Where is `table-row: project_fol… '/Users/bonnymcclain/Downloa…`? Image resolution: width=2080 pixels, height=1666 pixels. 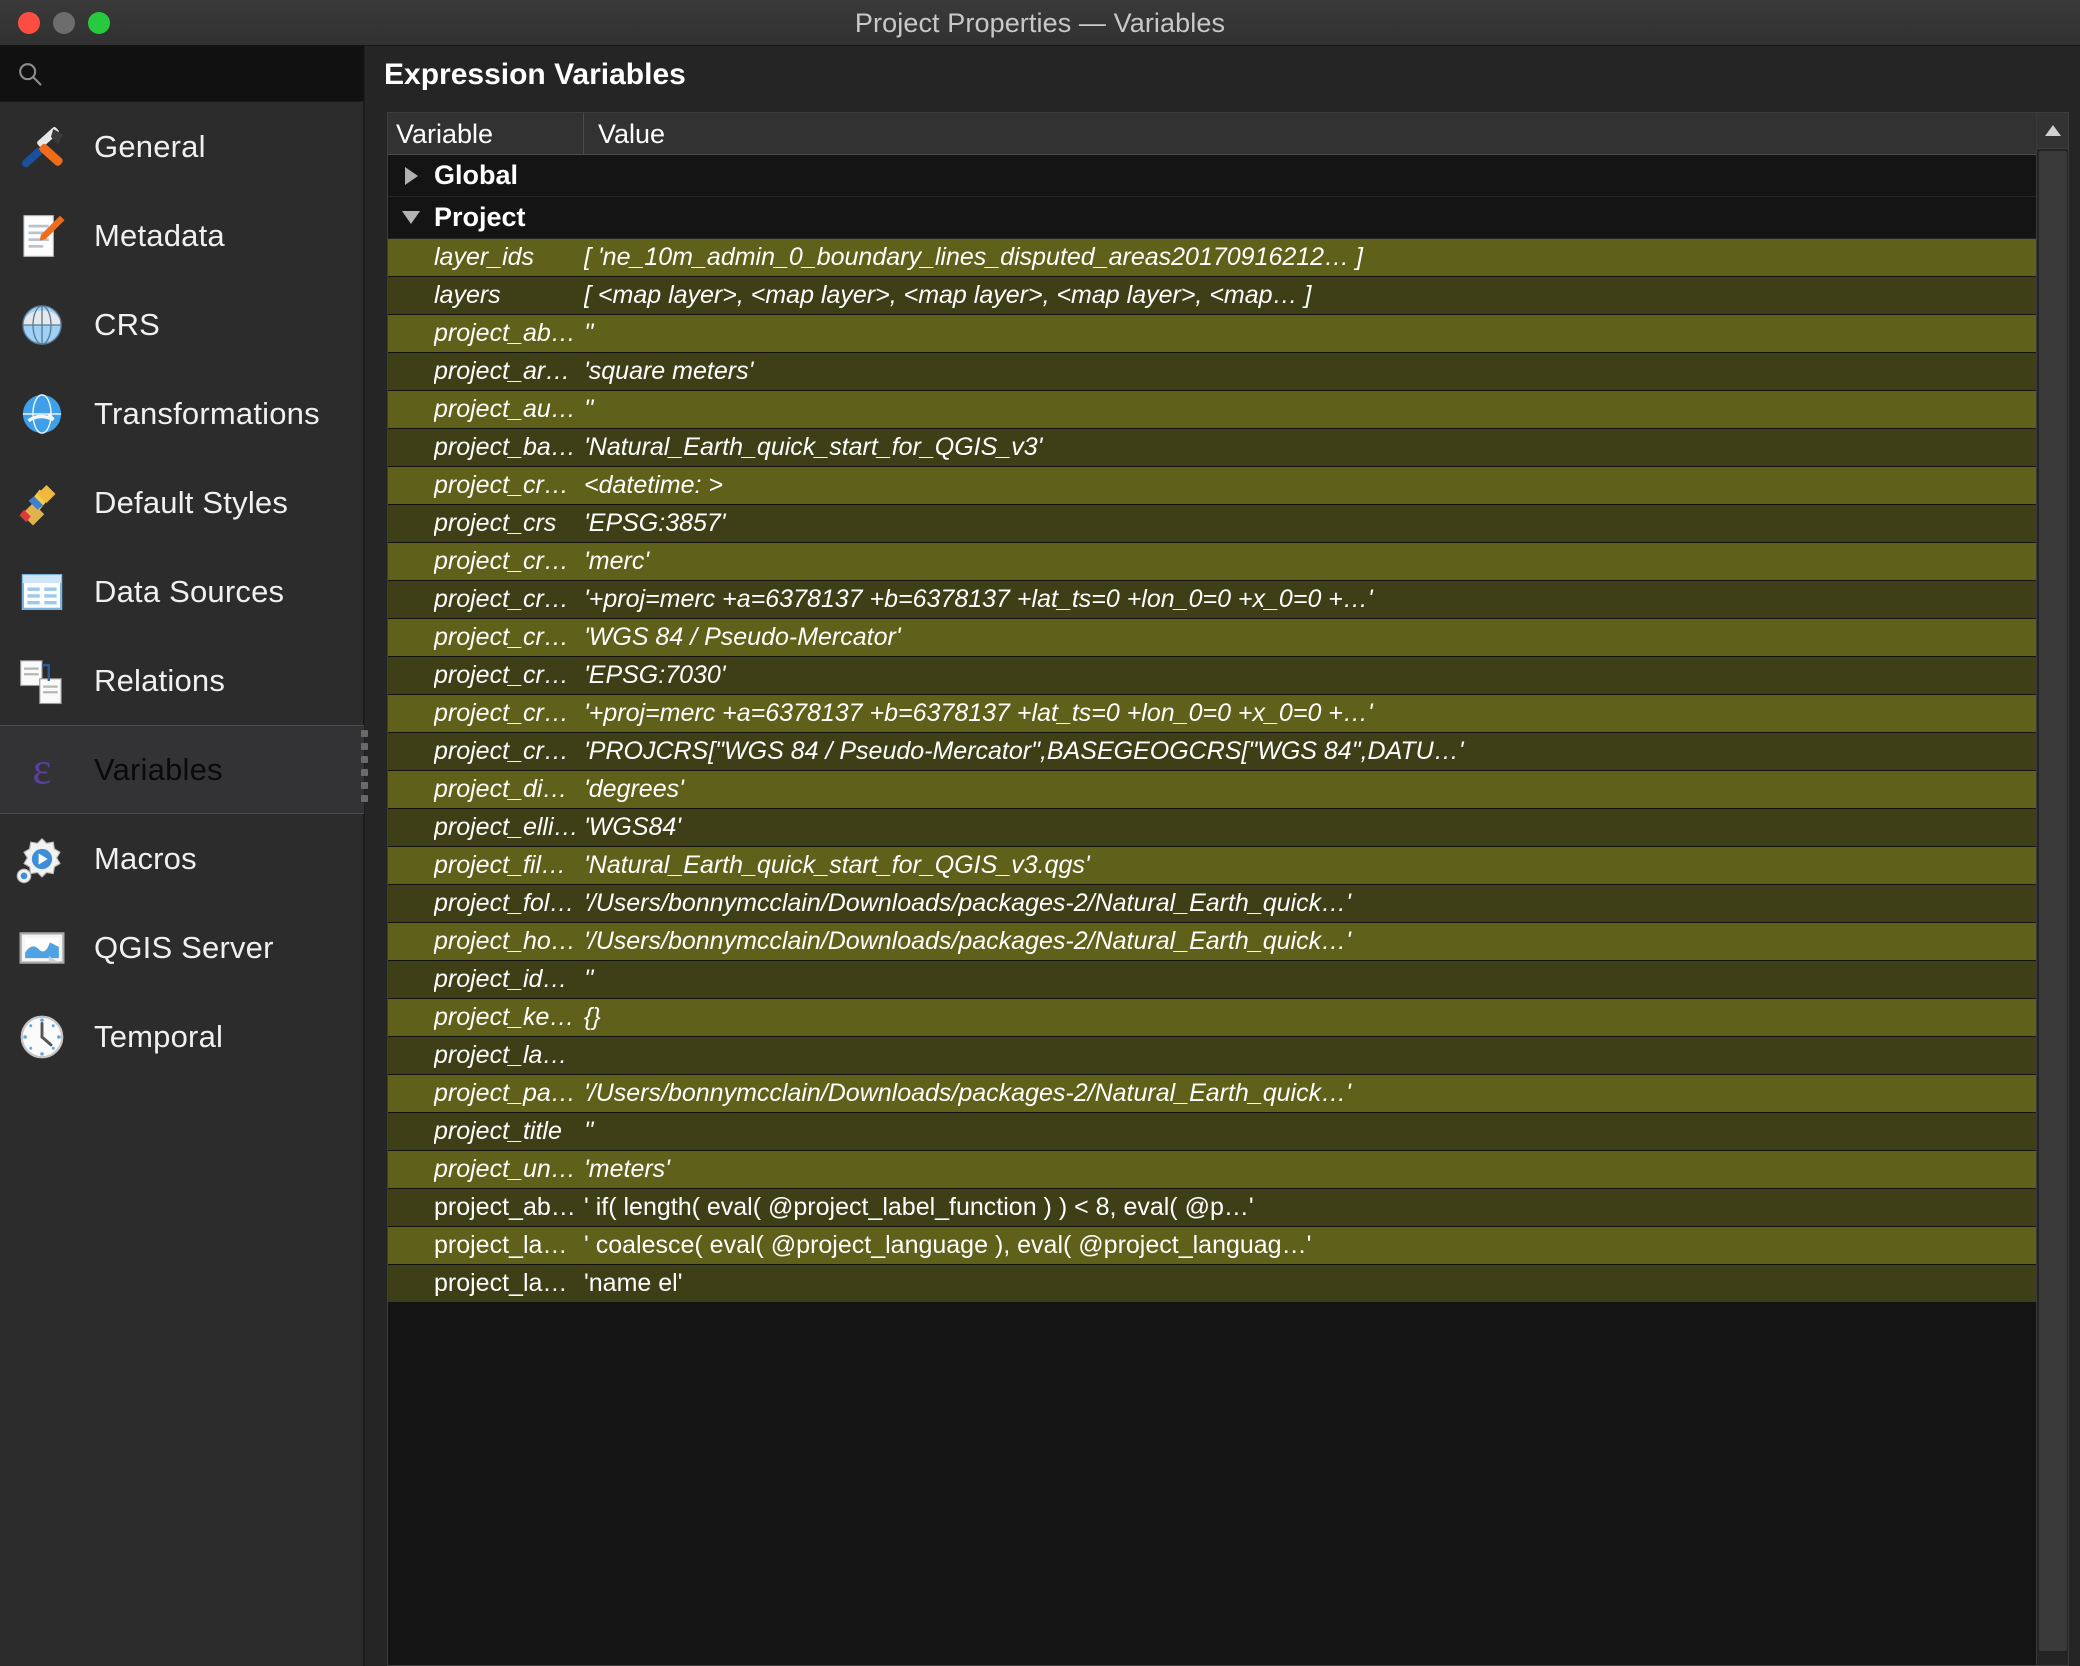
table-row: project_fol… '/Users/bonnymcclain/Downloa… is located at coordinates (1213, 904).